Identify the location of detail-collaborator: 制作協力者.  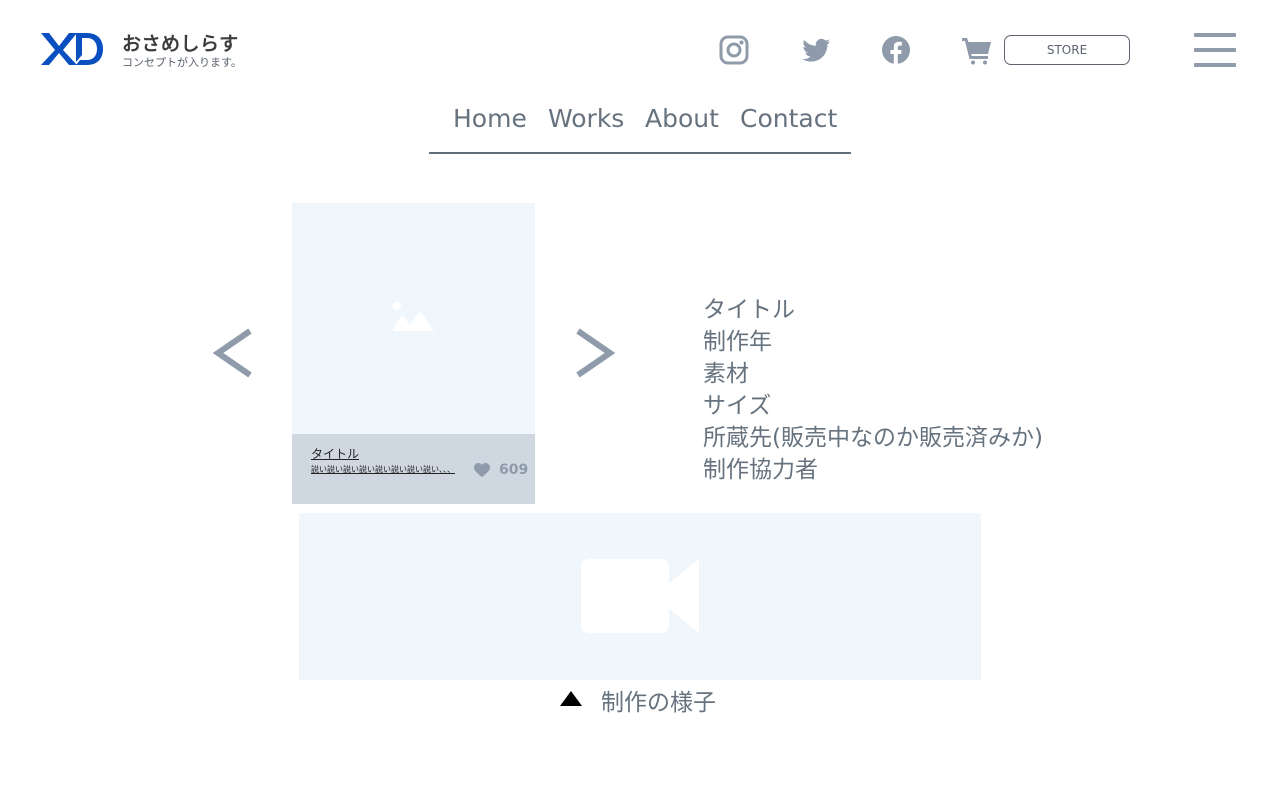
(760, 470).